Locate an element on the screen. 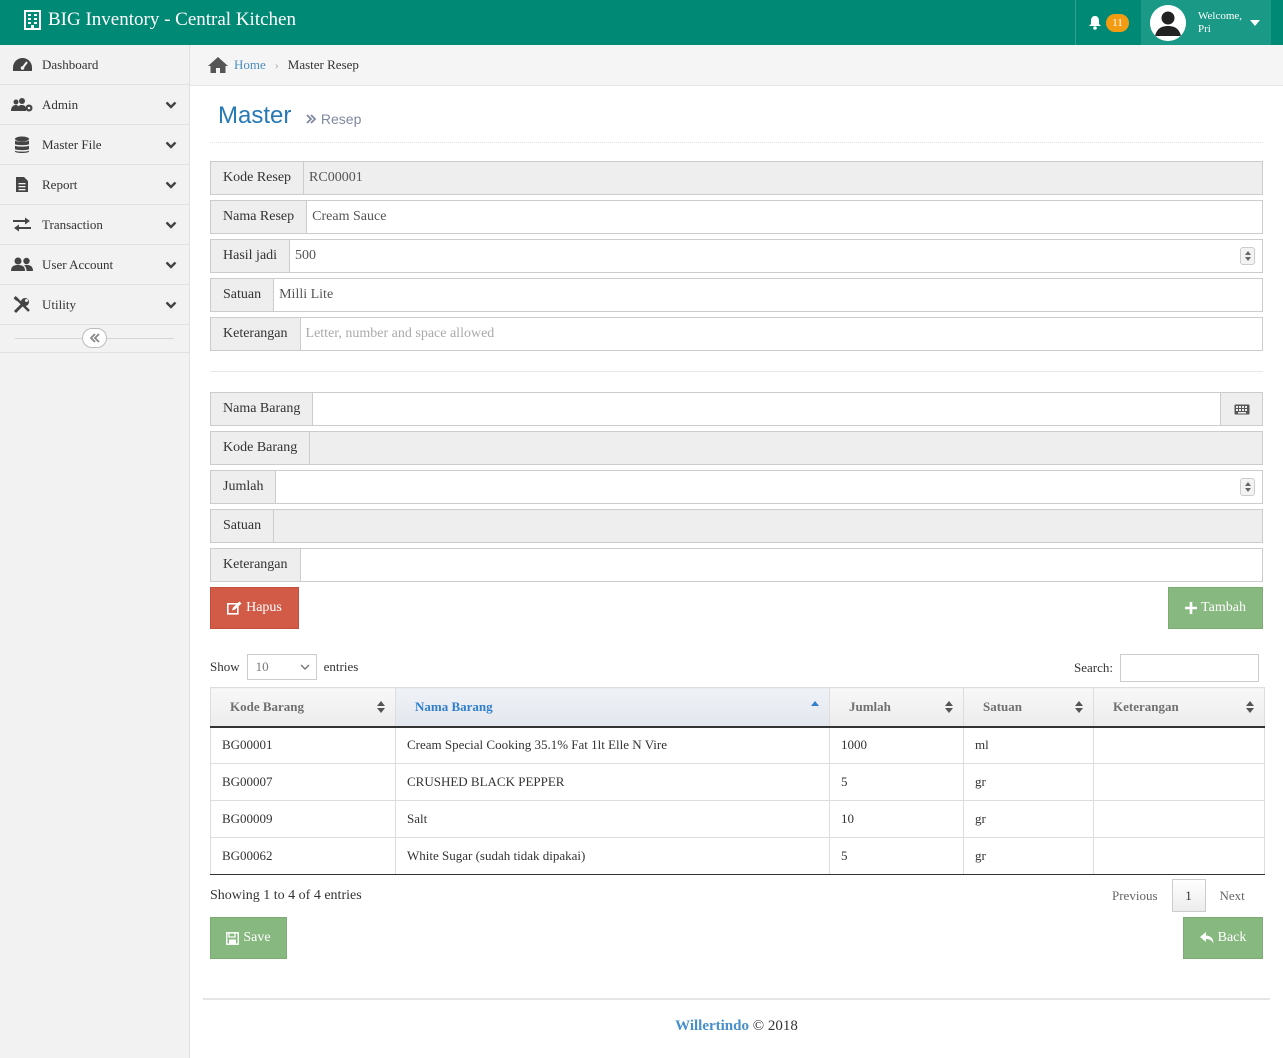 The width and height of the screenshot is (1283, 1058). caret-down-icon is located at coordinates (1255, 22).